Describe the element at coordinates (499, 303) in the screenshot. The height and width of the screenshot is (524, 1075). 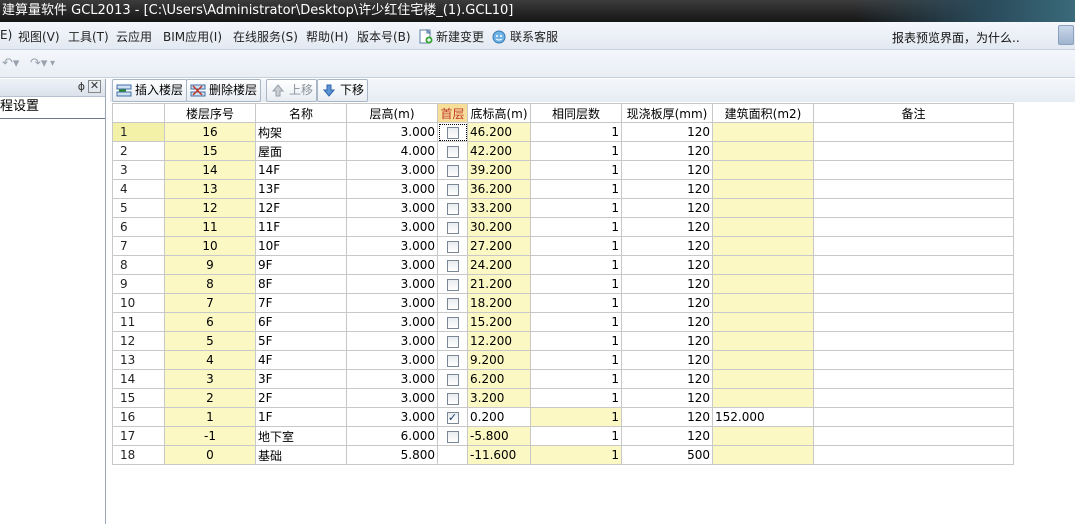
I see `base-elevation-cell: 18.200` at that location.